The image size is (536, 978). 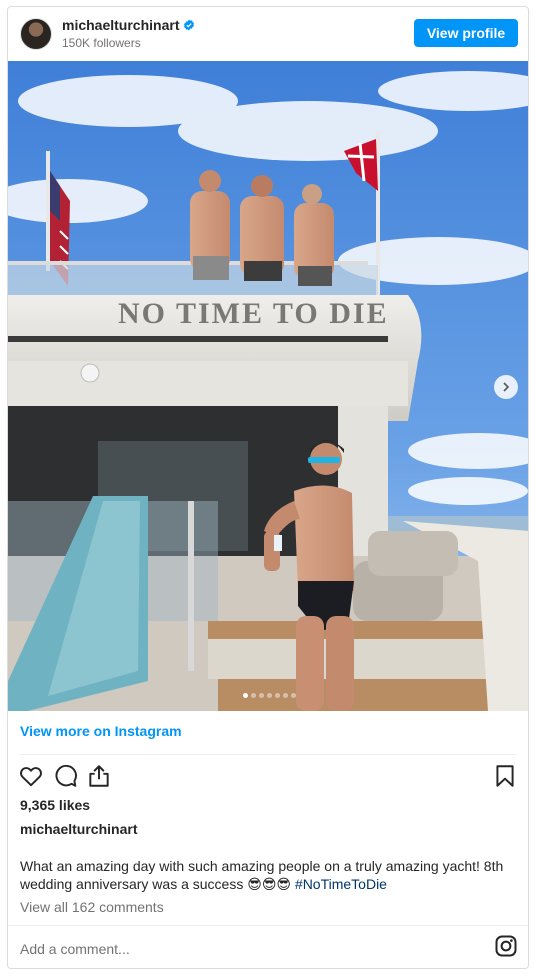 What do you see at coordinates (268, 777) in the screenshot?
I see `action-bar` at bounding box center [268, 777].